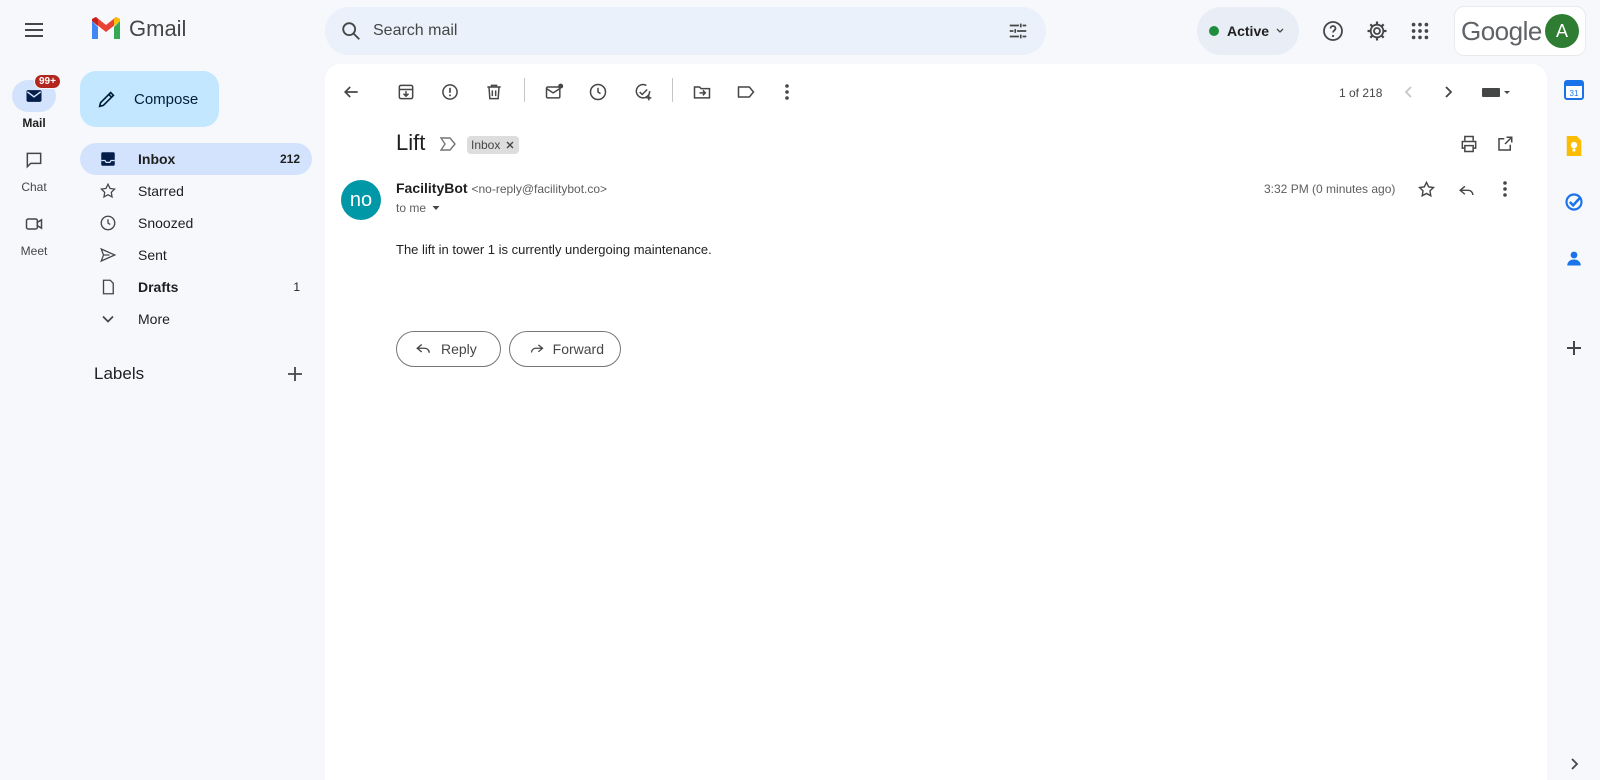 The width and height of the screenshot is (1600, 780). I want to click on newer-button, so click(1409, 92).